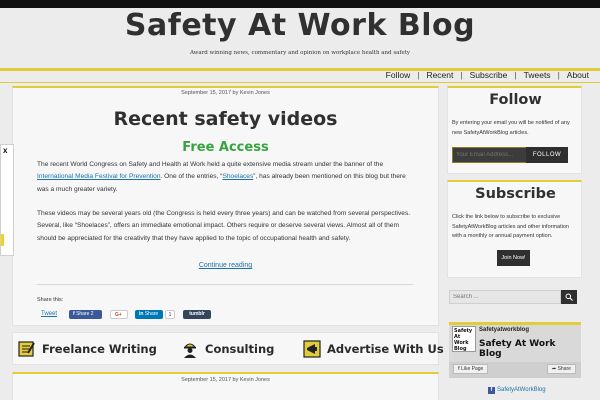  I want to click on facebook-page-avatar: Safety At Work Blog, so click(464, 339).